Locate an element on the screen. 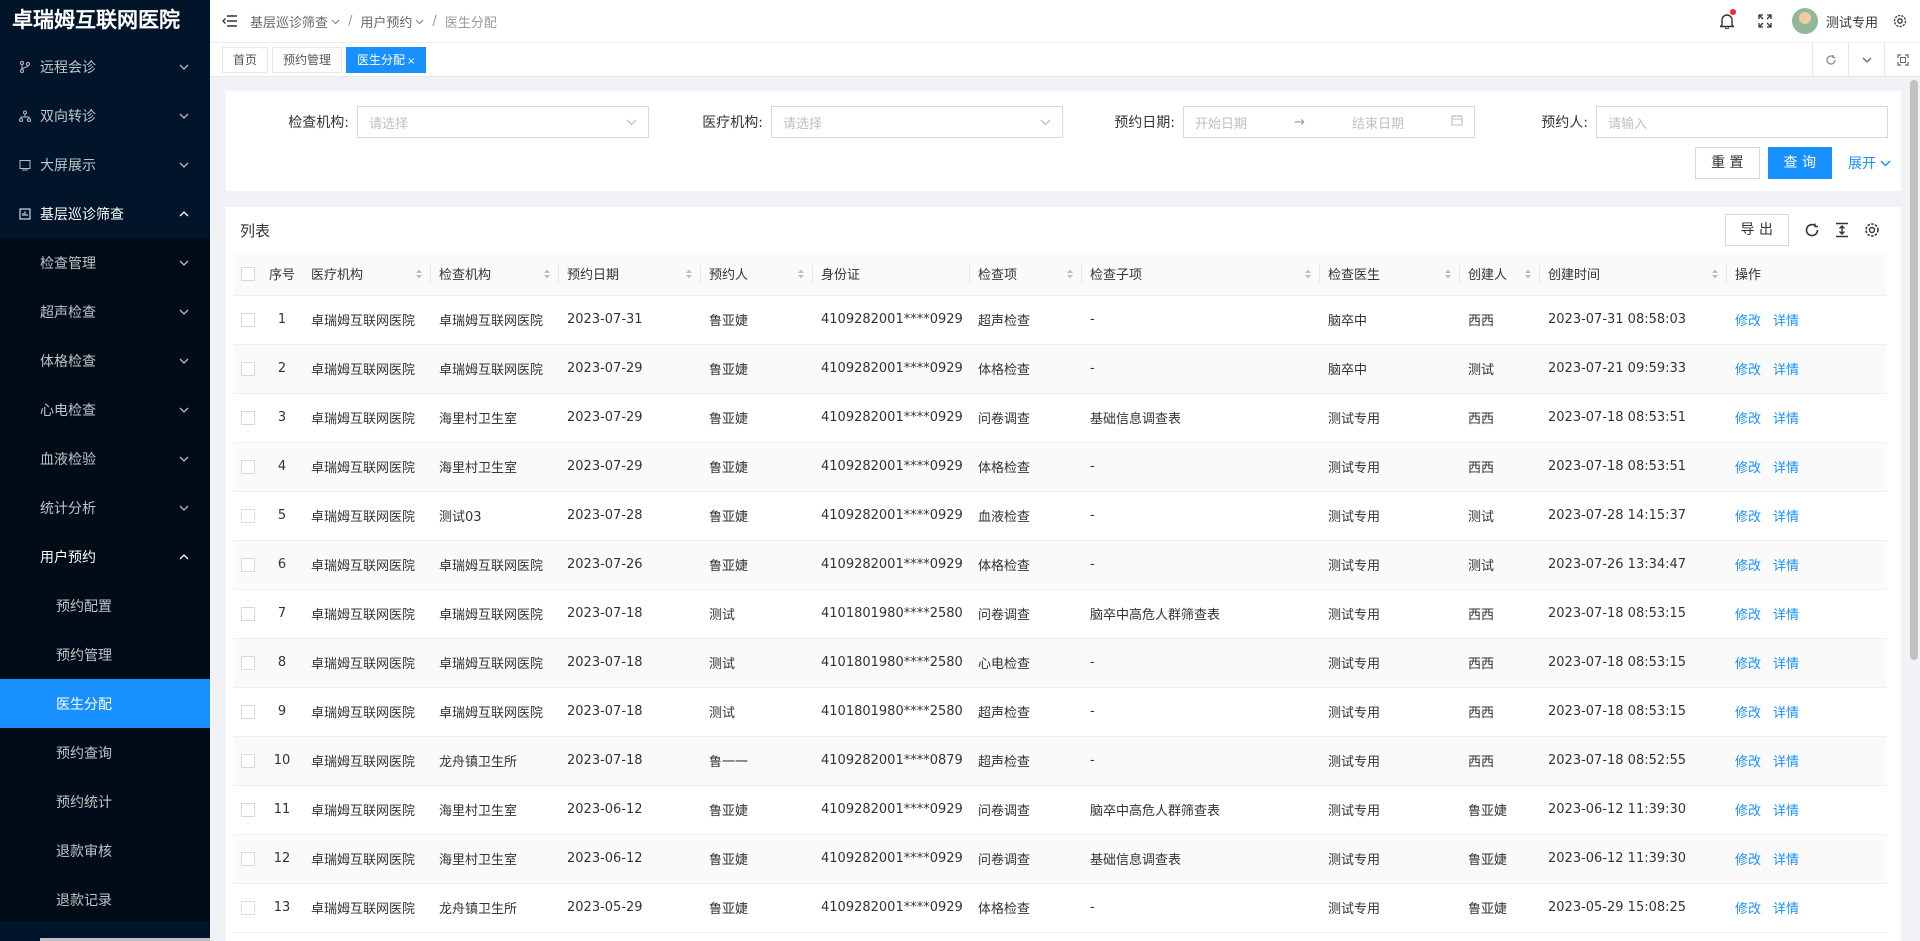  settings-icon is located at coordinates (1872, 230).